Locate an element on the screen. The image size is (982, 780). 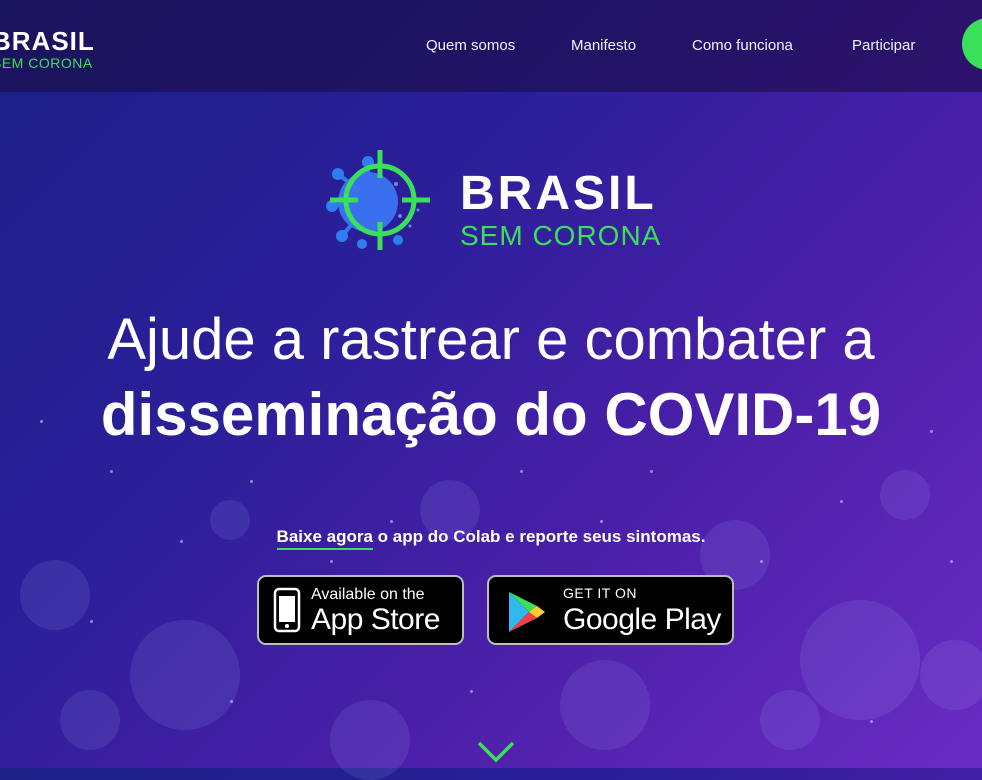
virus-target-logo-icon is located at coordinates (378, 203).